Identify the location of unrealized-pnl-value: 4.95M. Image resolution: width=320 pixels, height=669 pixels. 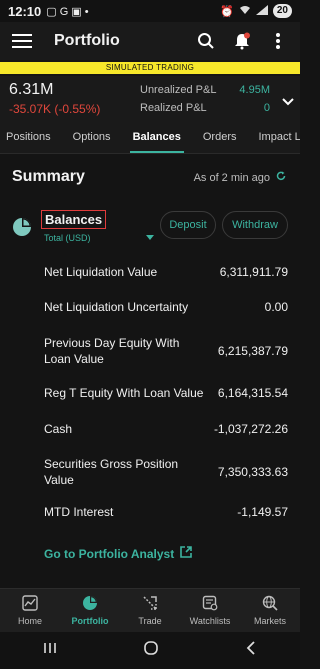
(254, 90).